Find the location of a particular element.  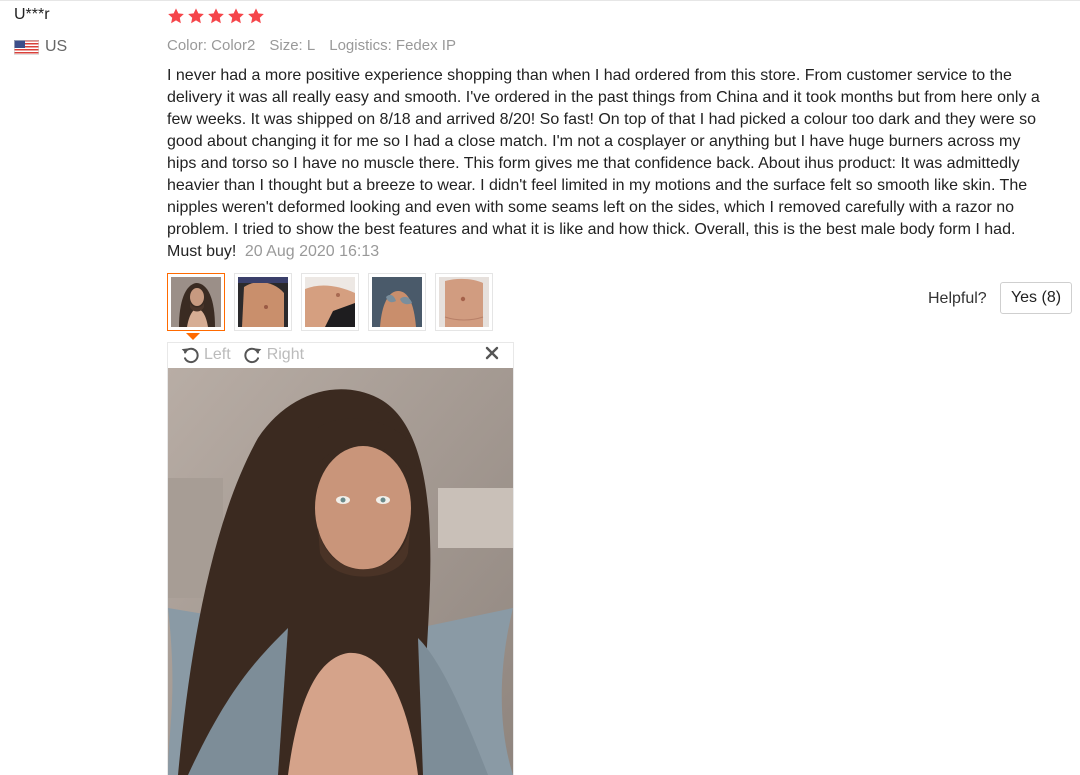

rotate-left-button: Left is located at coordinates (205, 355).